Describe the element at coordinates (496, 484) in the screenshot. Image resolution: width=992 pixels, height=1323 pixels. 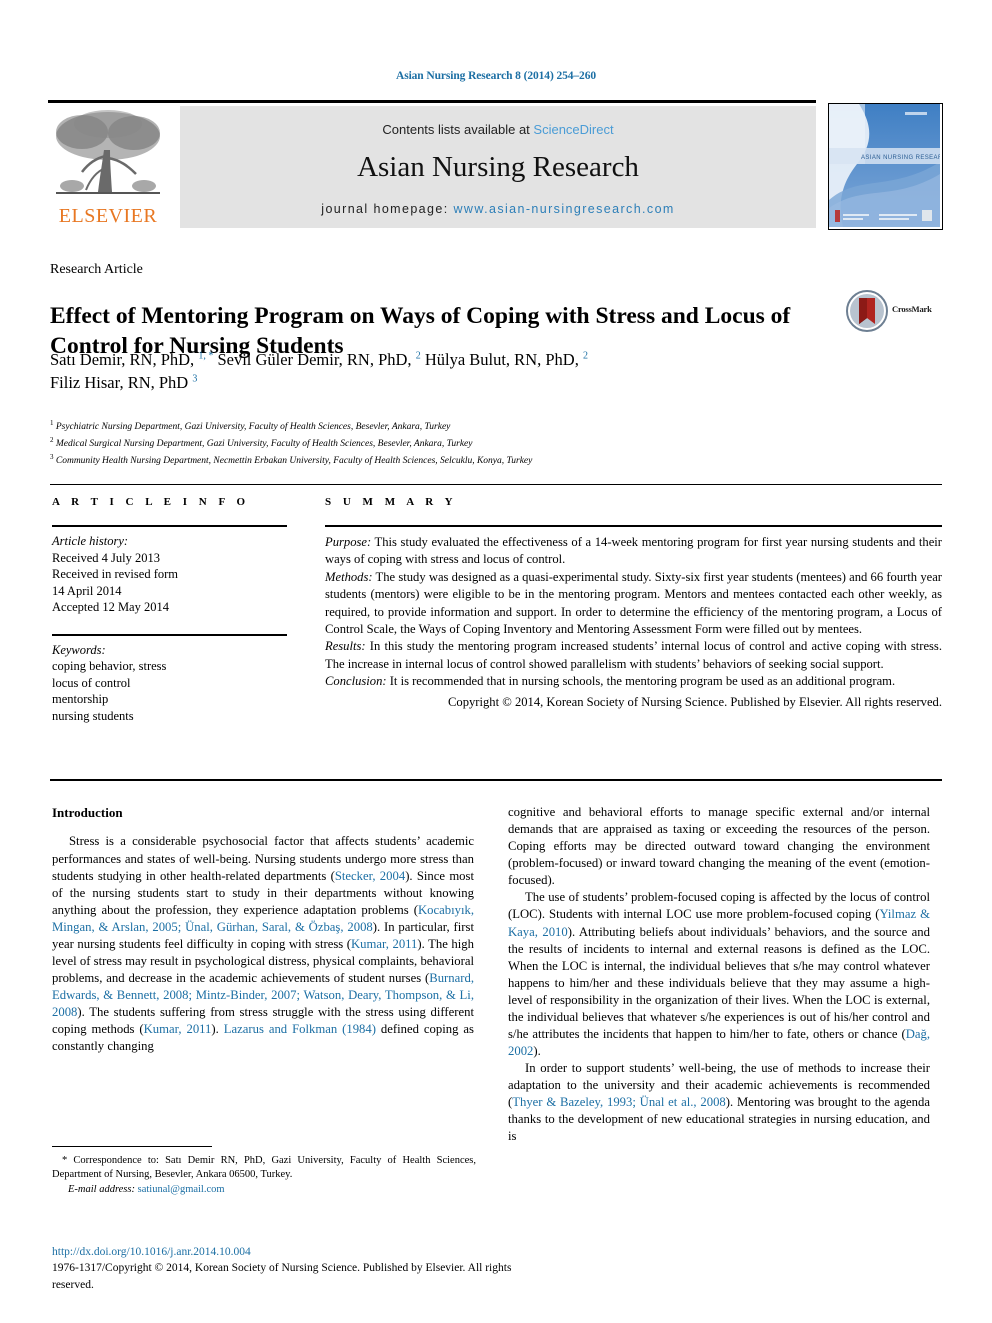
I see `info-section-top-rule` at that location.